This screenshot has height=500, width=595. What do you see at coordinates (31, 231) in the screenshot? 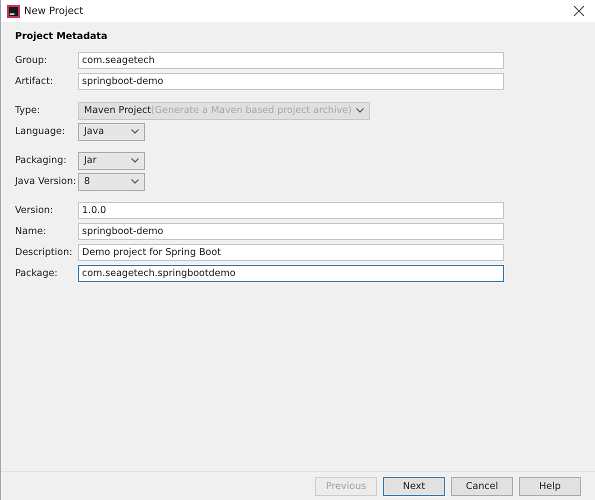
I see `field-label: Name:` at bounding box center [31, 231].